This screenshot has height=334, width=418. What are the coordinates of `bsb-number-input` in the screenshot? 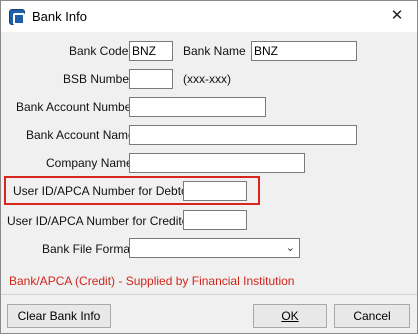 It's located at (151, 79).